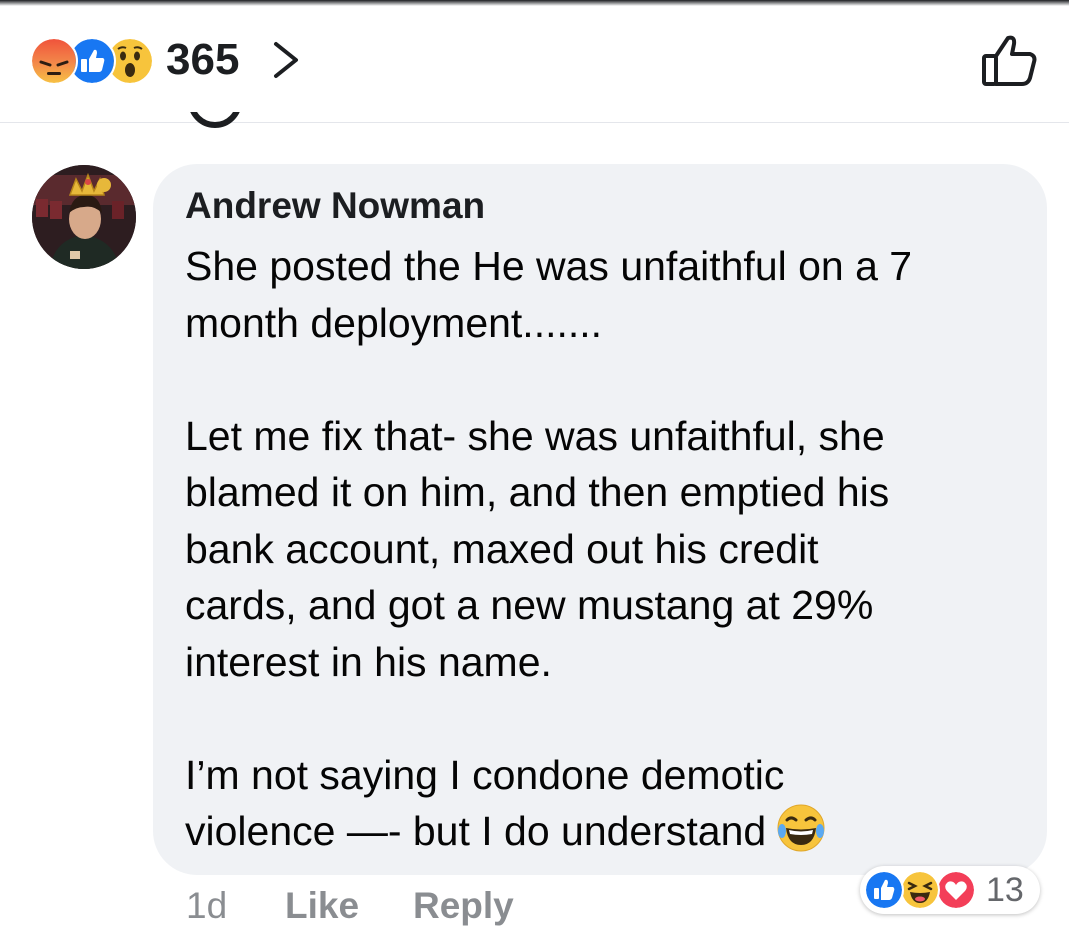  Describe the element at coordinates (534, 3) in the screenshot. I see `status-bar-edge` at that location.